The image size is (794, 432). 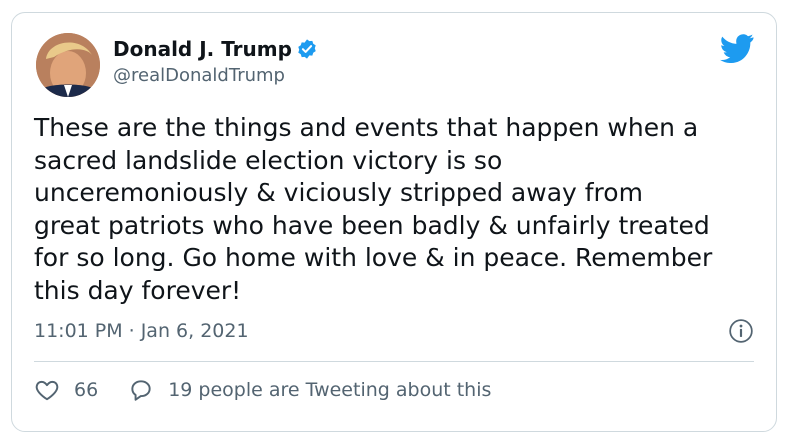 I want to click on tweet-timestamp: 11:01 PM · Jan 6, 2021, so click(x=399, y=331).